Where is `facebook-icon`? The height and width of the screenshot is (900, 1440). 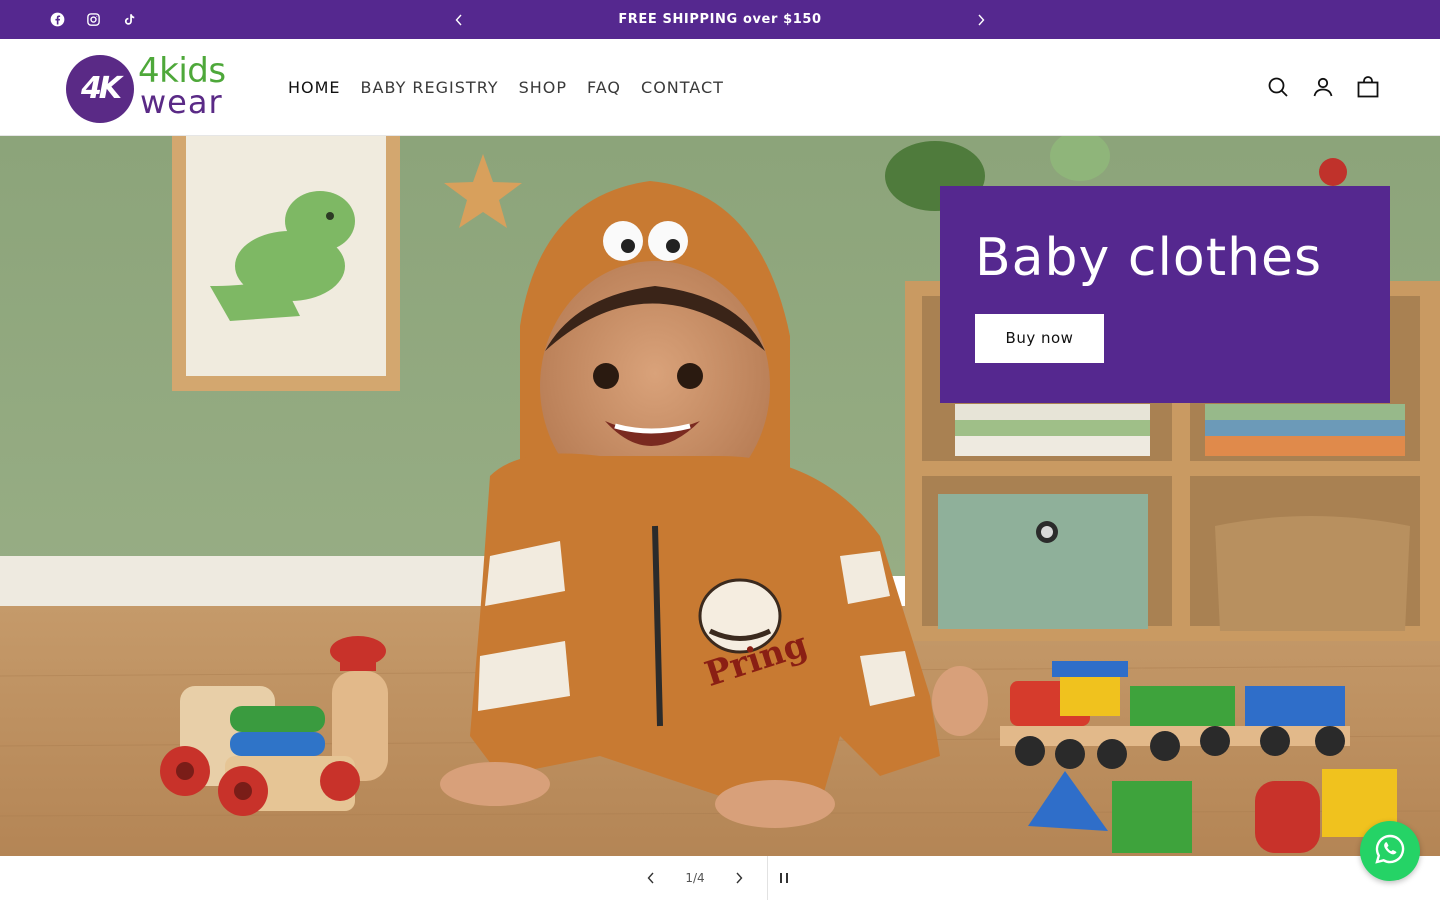 facebook-icon is located at coordinates (57, 20).